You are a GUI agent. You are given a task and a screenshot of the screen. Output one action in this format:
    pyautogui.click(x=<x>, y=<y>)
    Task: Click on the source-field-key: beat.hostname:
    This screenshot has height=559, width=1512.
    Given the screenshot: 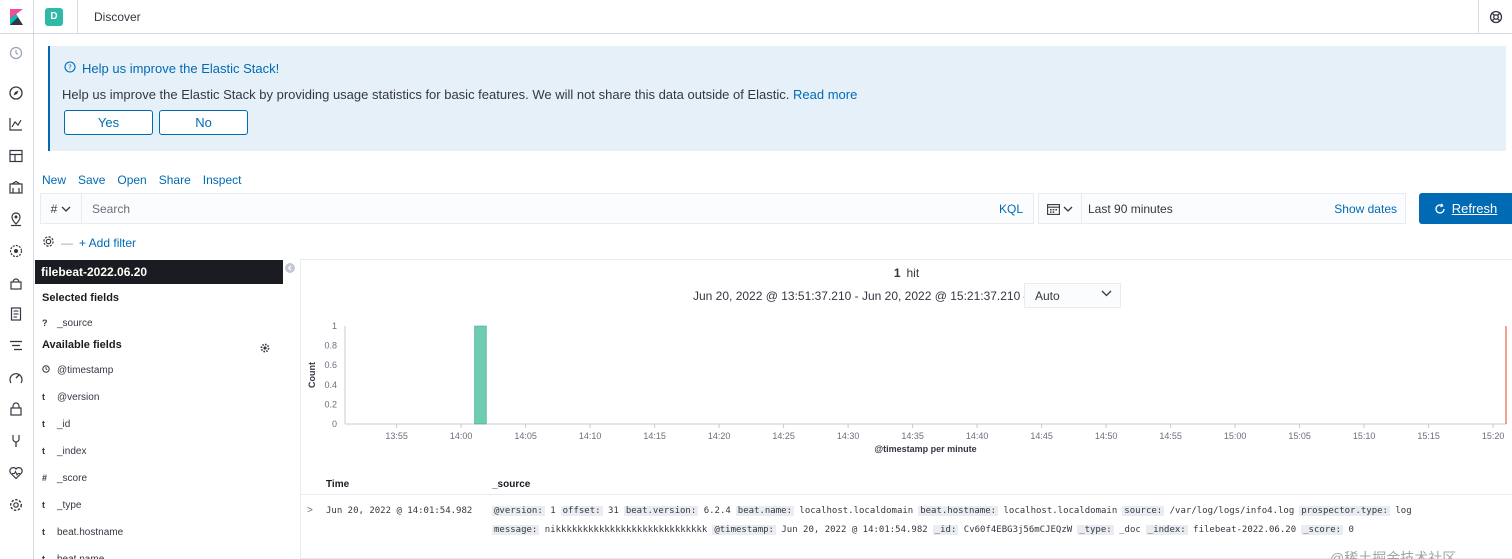 What is the action you would take?
    pyautogui.click(x=958, y=511)
    